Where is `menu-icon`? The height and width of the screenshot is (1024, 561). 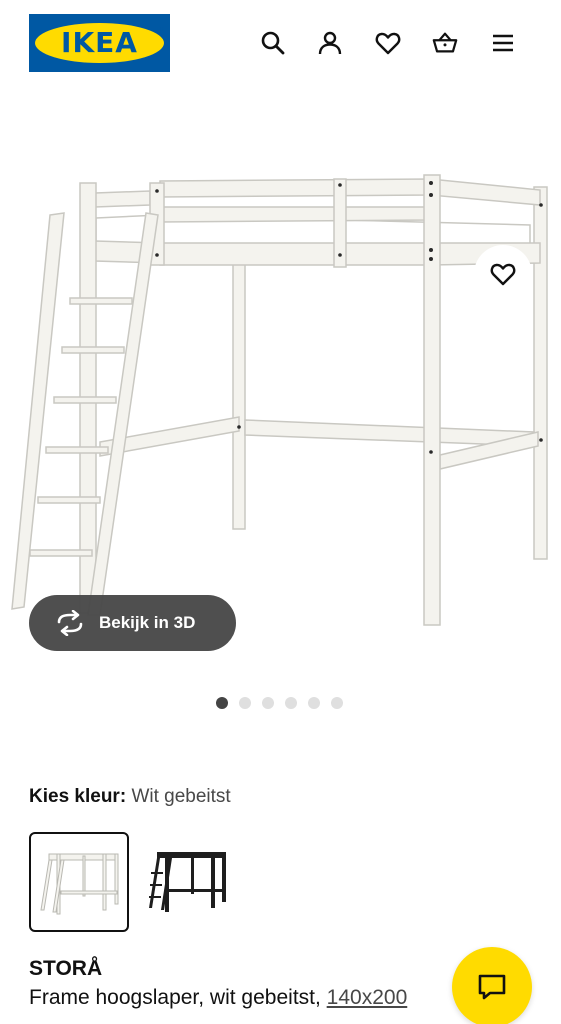 menu-icon is located at coordinates (503, 43).